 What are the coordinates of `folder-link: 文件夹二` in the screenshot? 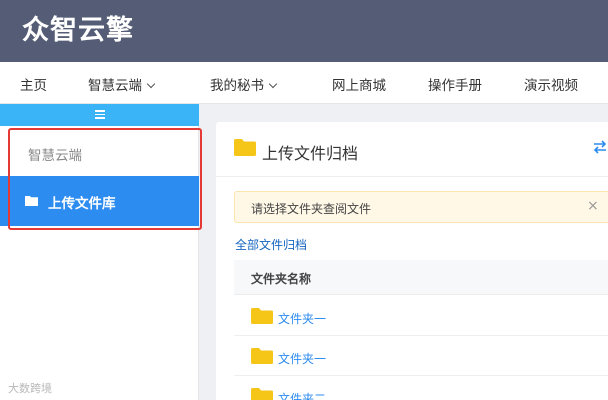 It's located at (302, 395).